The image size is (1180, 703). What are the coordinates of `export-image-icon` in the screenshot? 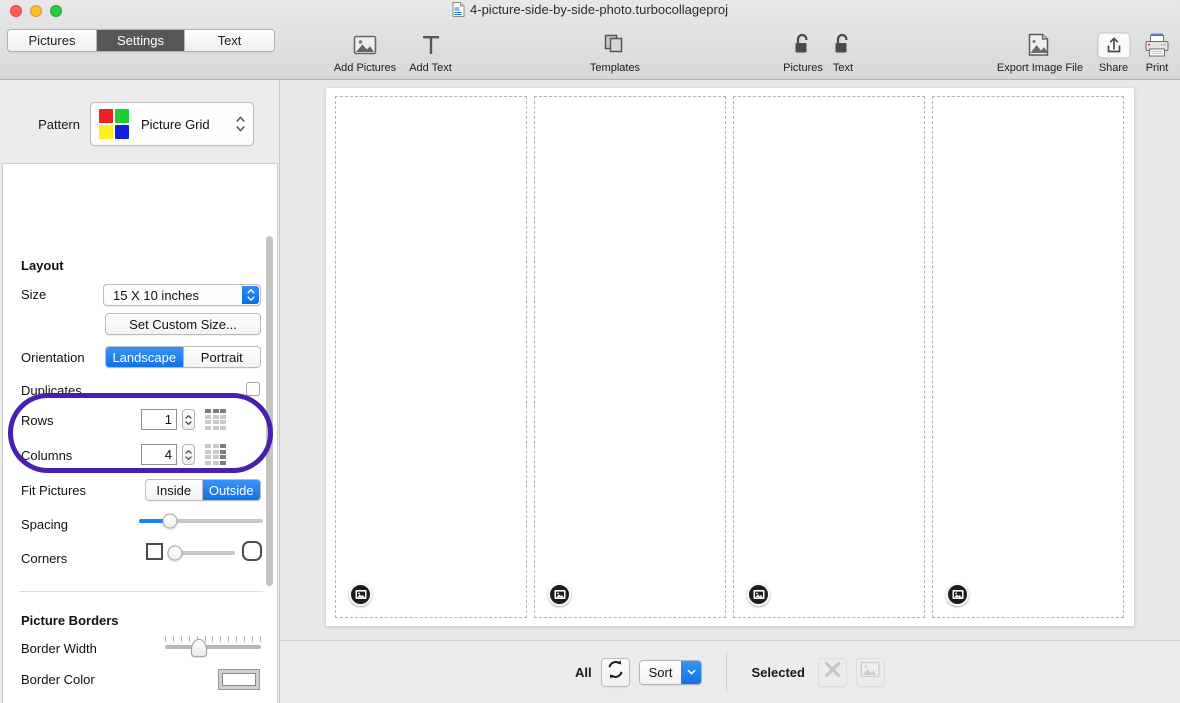 It's located at (1040, 45).